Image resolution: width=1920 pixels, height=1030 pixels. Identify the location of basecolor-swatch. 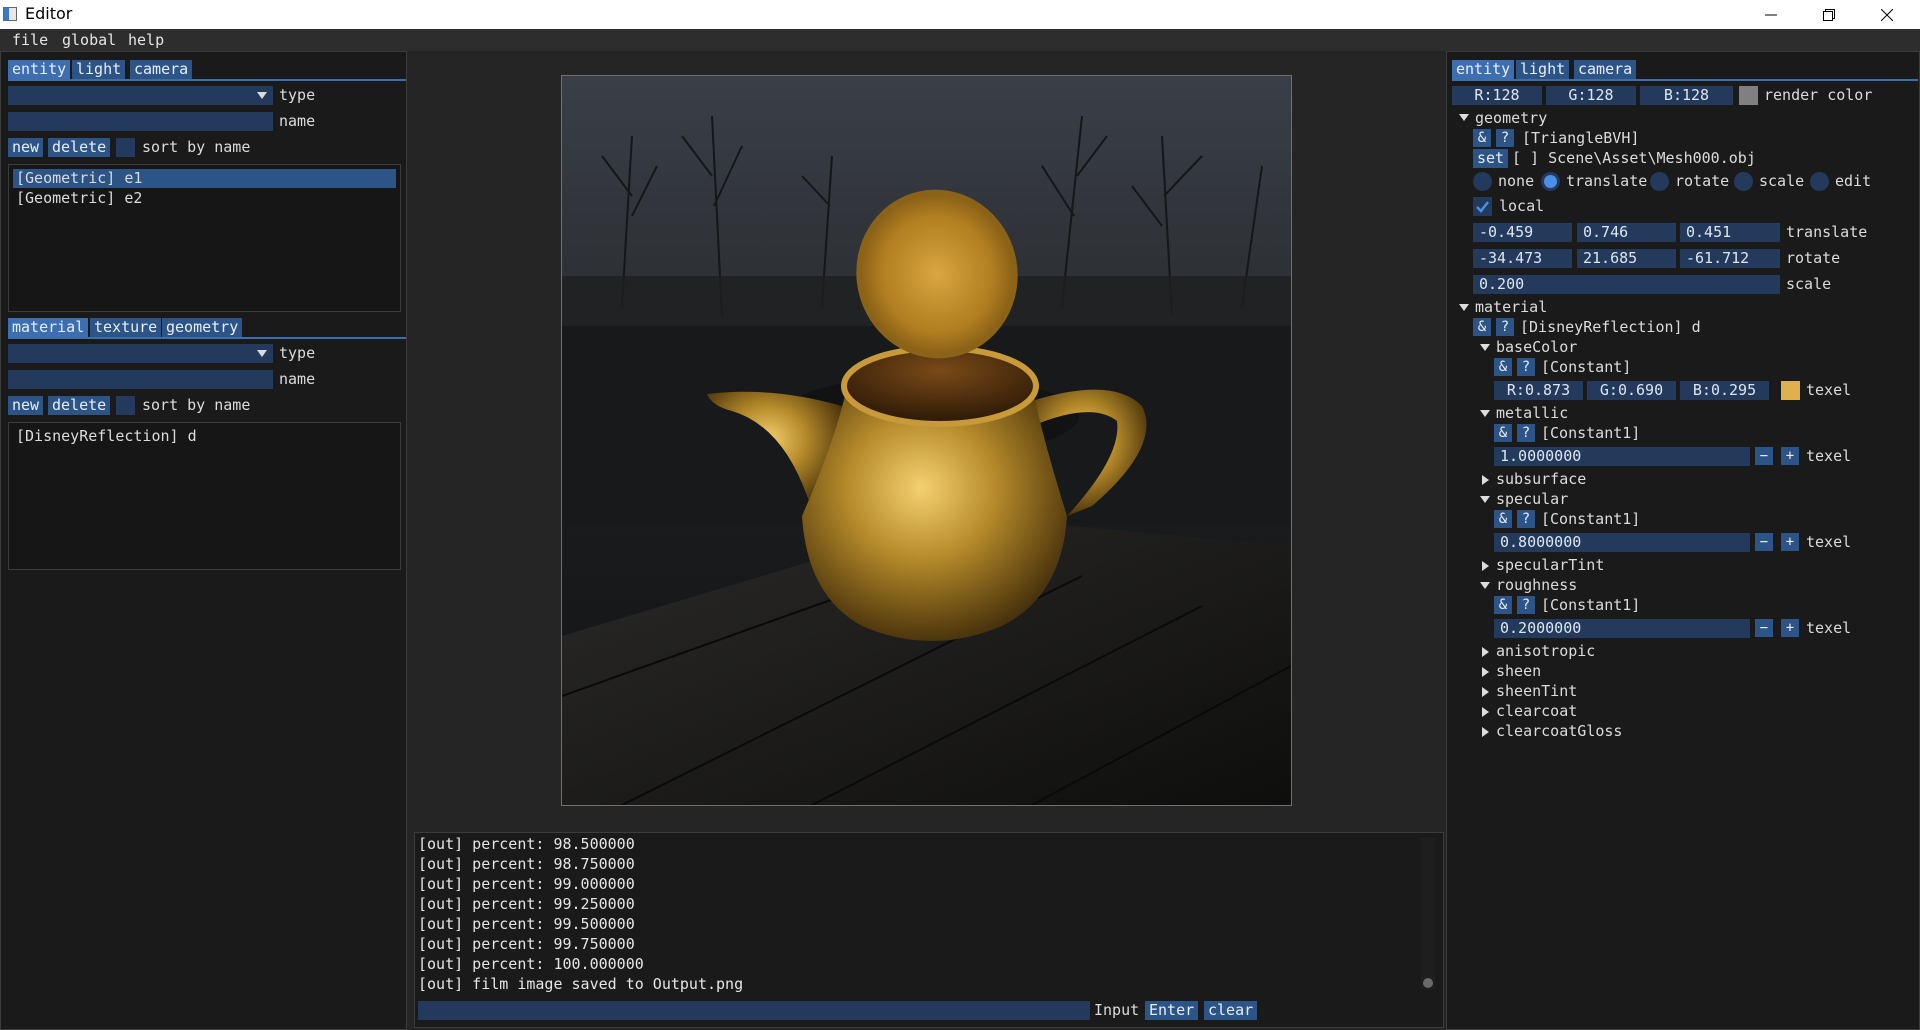
(1790, 390).